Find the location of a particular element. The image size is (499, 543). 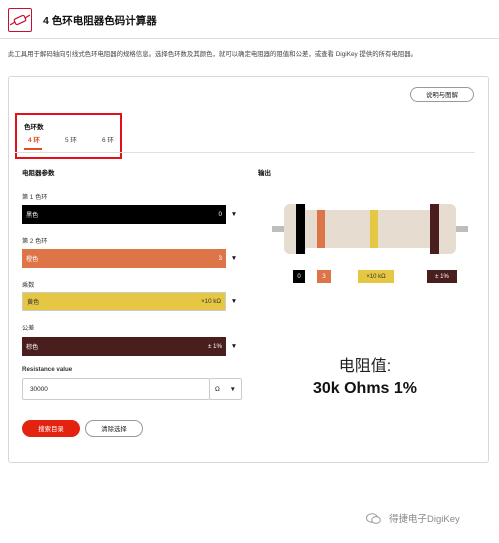

multiplier-select: 黄色 ×10 kΩ ▼ is located at coordinates (132, 301).